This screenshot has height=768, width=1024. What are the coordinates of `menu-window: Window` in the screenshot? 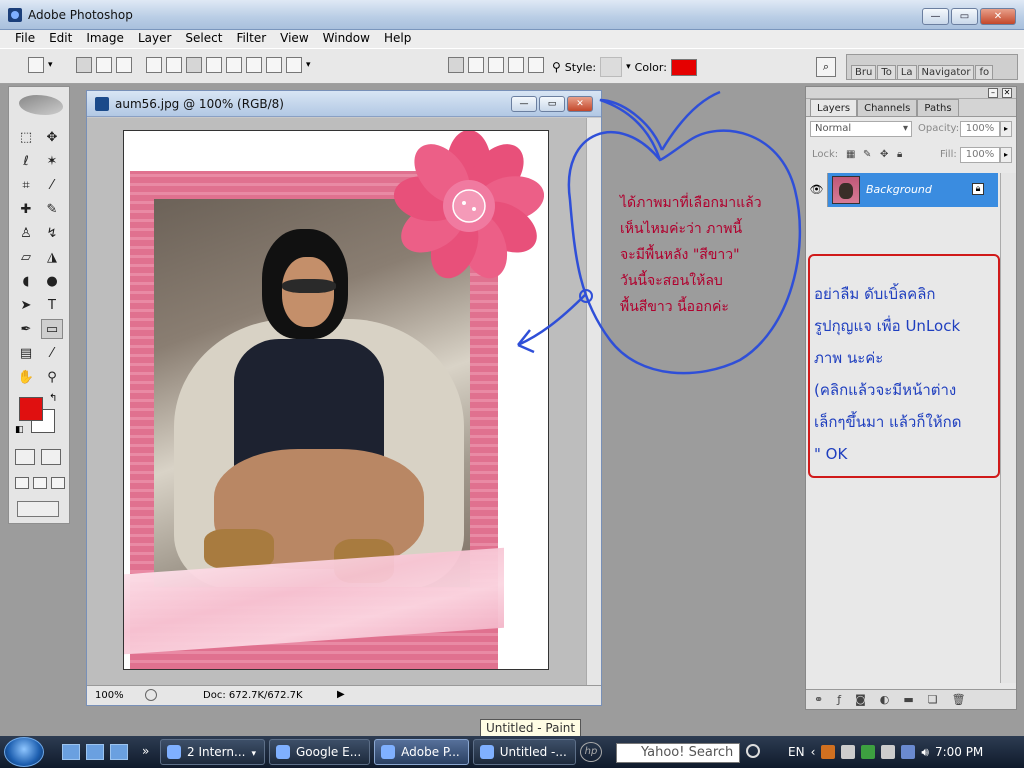 It's located at (346, 39).